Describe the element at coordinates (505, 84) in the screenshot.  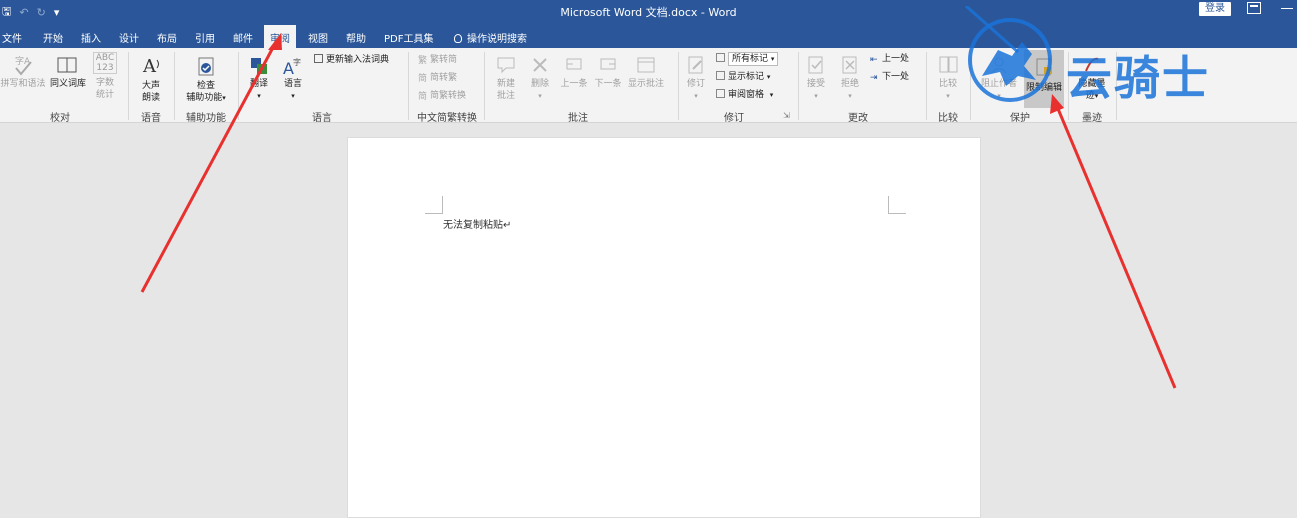
I see `new-comment-label-1: 新建` at that location.